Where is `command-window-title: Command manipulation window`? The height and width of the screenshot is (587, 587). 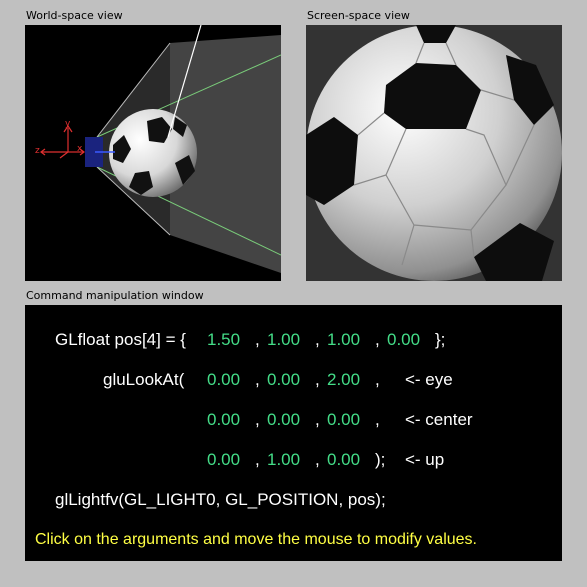
command-window-title: Command manipulation window is located at coordinates (115, 295).